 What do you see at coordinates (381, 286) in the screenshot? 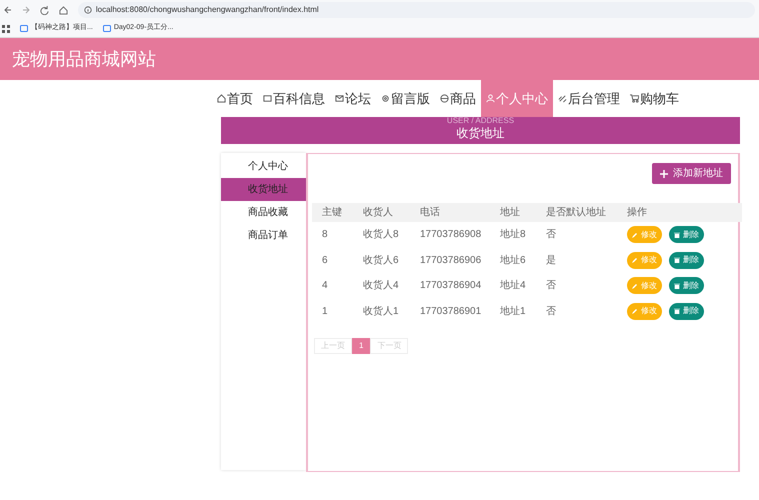
I see `table-cell: 收货人4` at bounding box center [381, 286].